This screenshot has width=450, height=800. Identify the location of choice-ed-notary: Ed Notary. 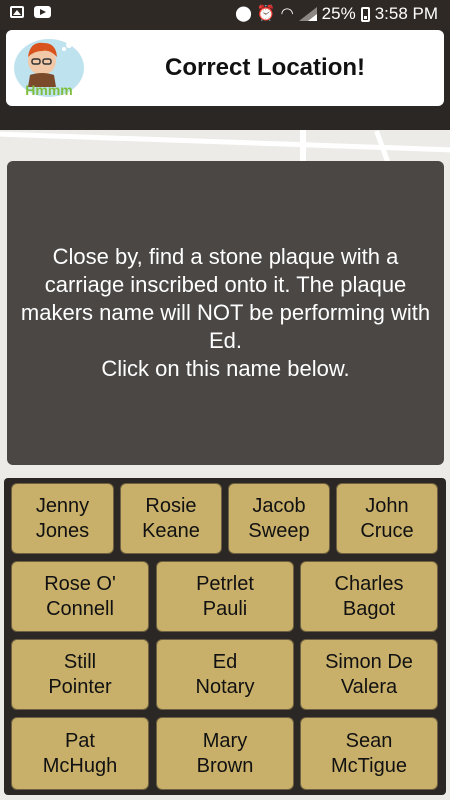
(225, 674).